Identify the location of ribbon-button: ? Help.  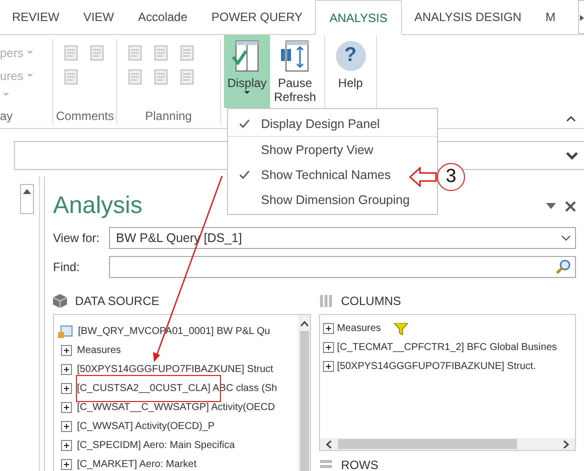
(350, 71).